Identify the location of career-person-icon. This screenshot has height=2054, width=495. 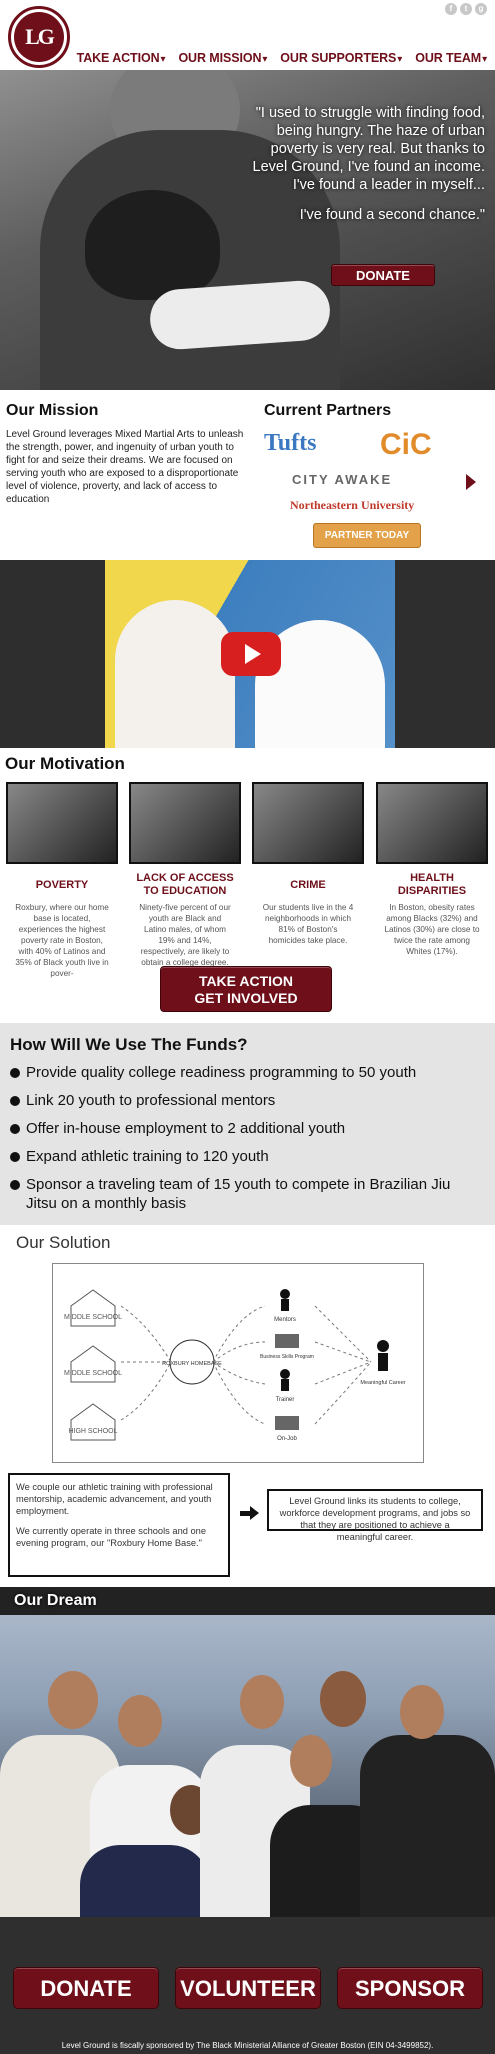
(383, 1355).